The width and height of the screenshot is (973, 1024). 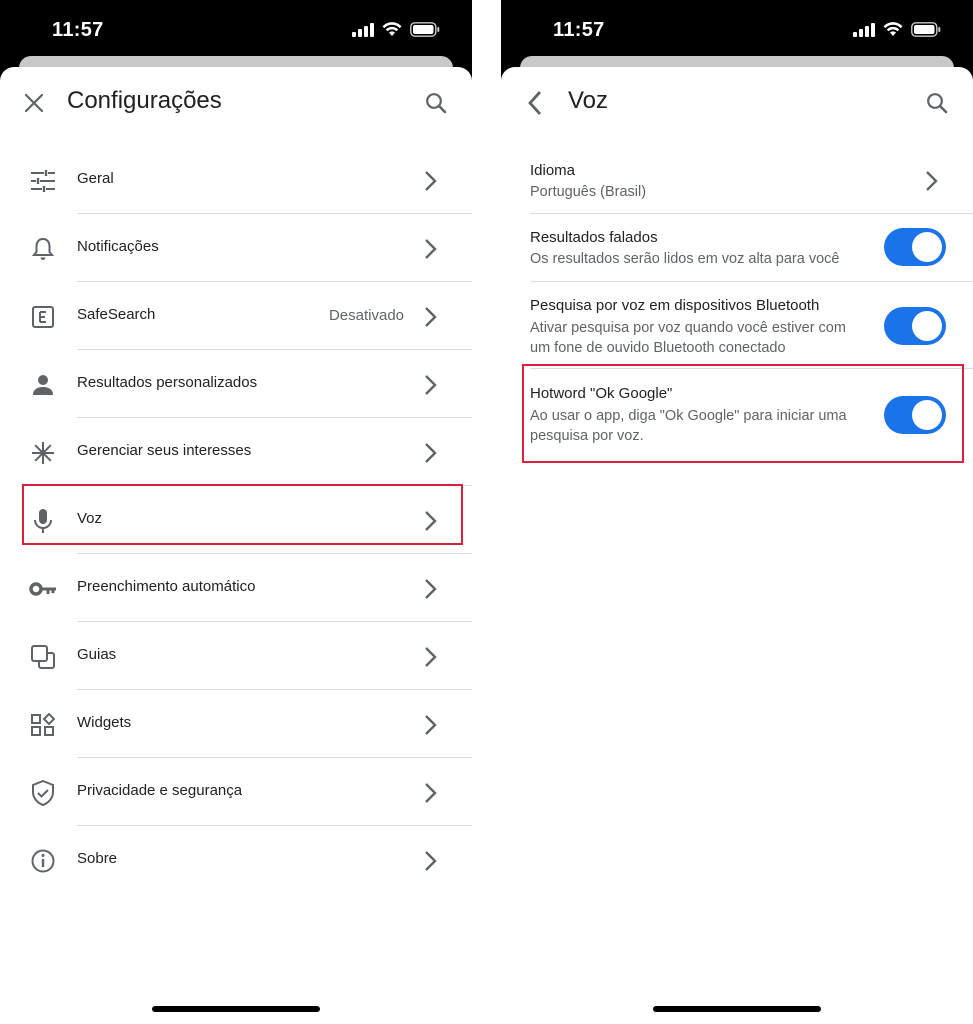 I want to click on highlight-hotword, so click(x=743, y=413).